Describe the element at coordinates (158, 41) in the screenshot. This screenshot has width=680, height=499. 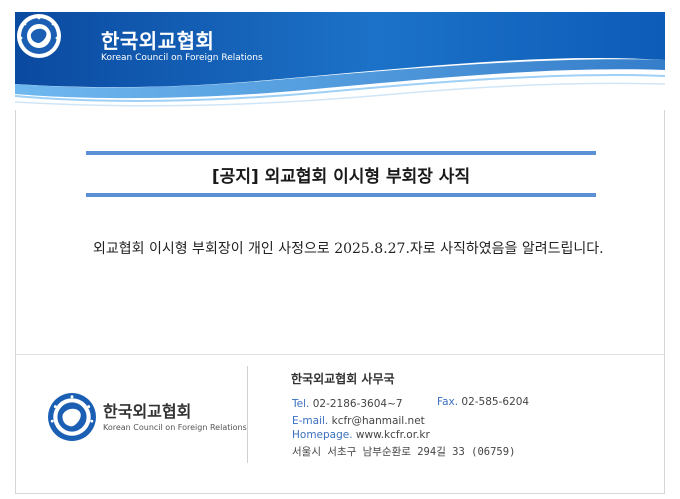
I see `org-name-ko: 한국외교협회` at that location.